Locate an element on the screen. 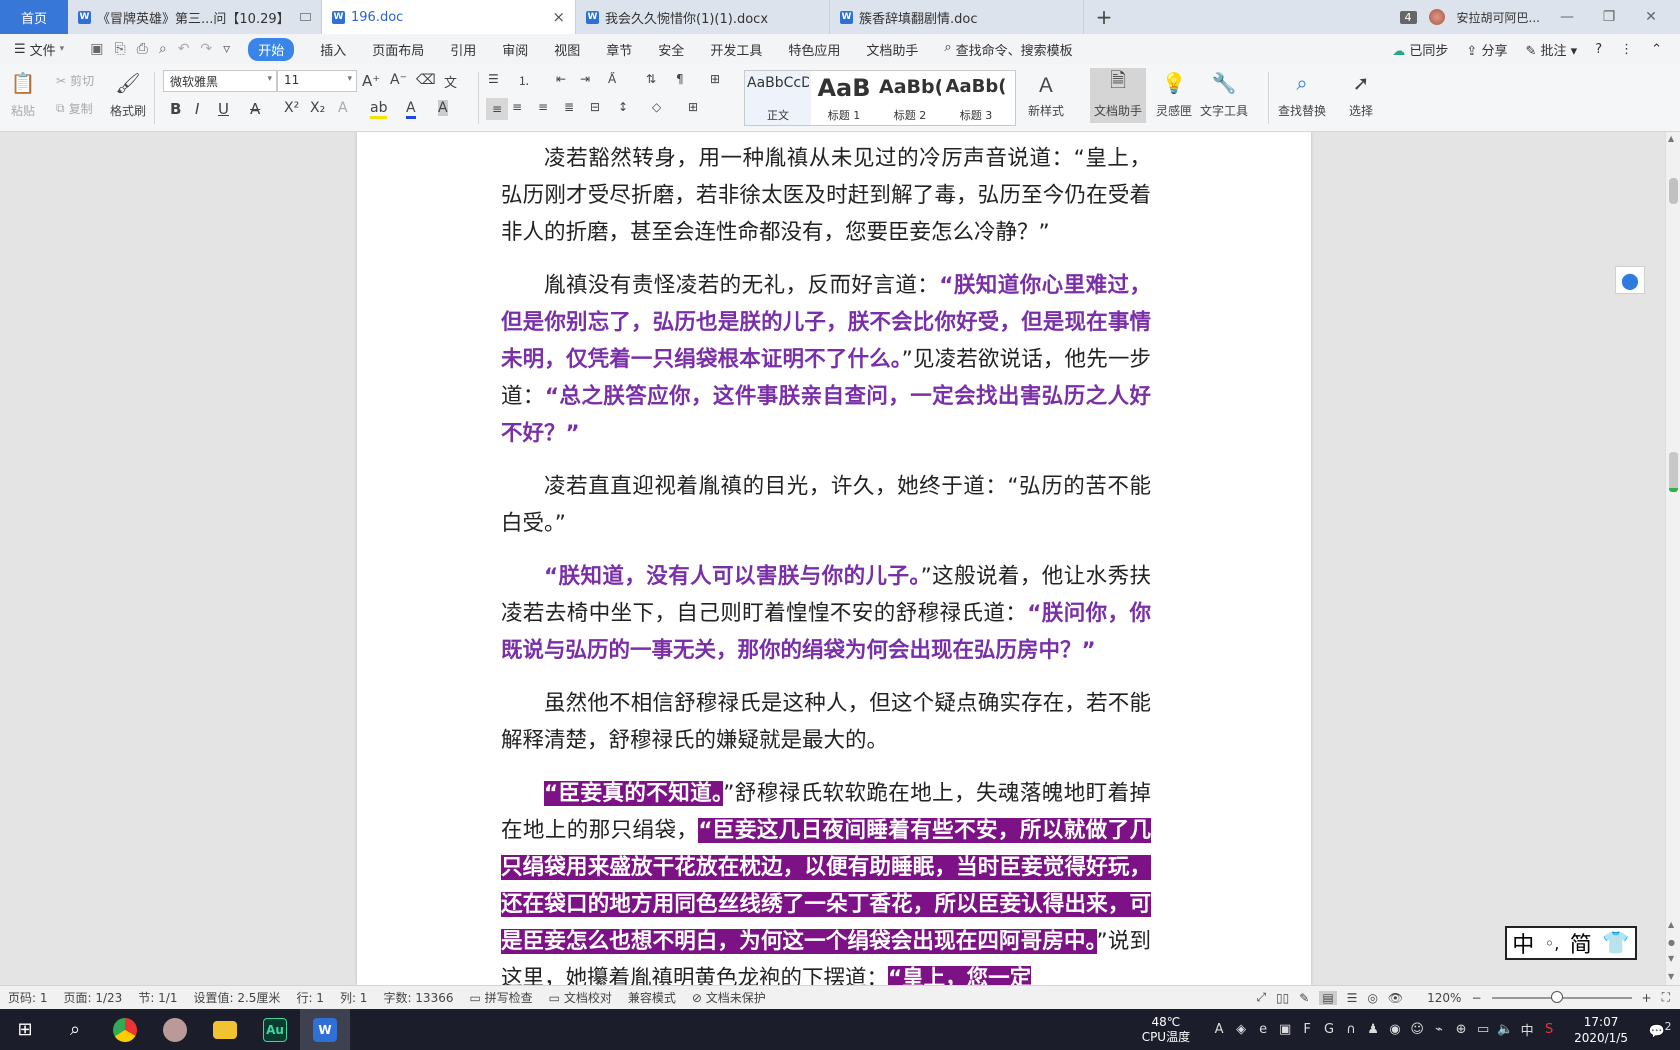 Image resolution: width=1680 pixels, height=1050 pixels. menu-doc-assistant: 文档助手 is located at coordinates (892, 49).